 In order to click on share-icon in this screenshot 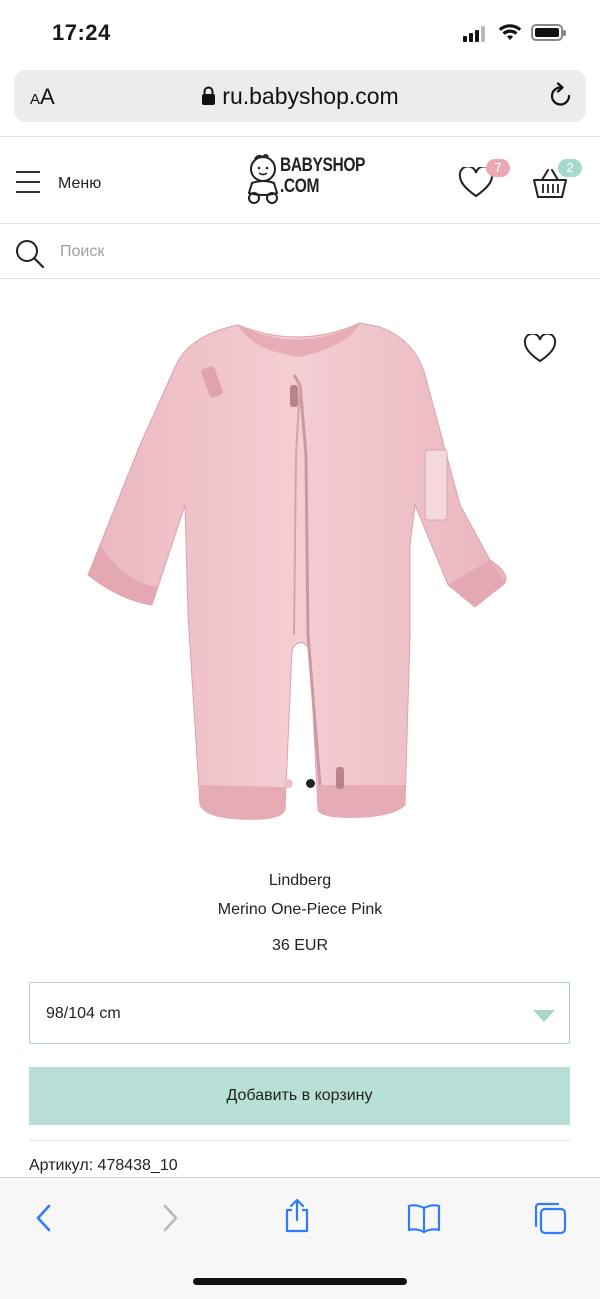, I will do `click(297, 1216)`.